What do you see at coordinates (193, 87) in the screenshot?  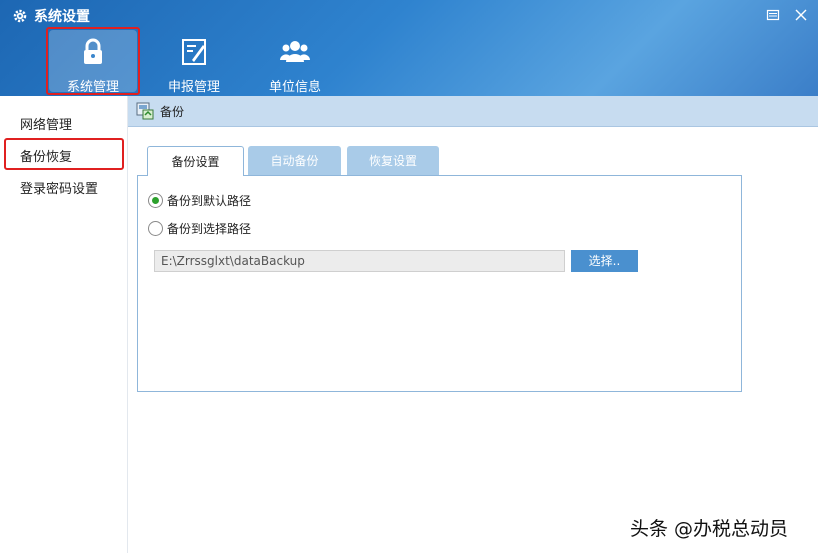 I see `tool-label: 申报管理` at bounding box center [193, 87].